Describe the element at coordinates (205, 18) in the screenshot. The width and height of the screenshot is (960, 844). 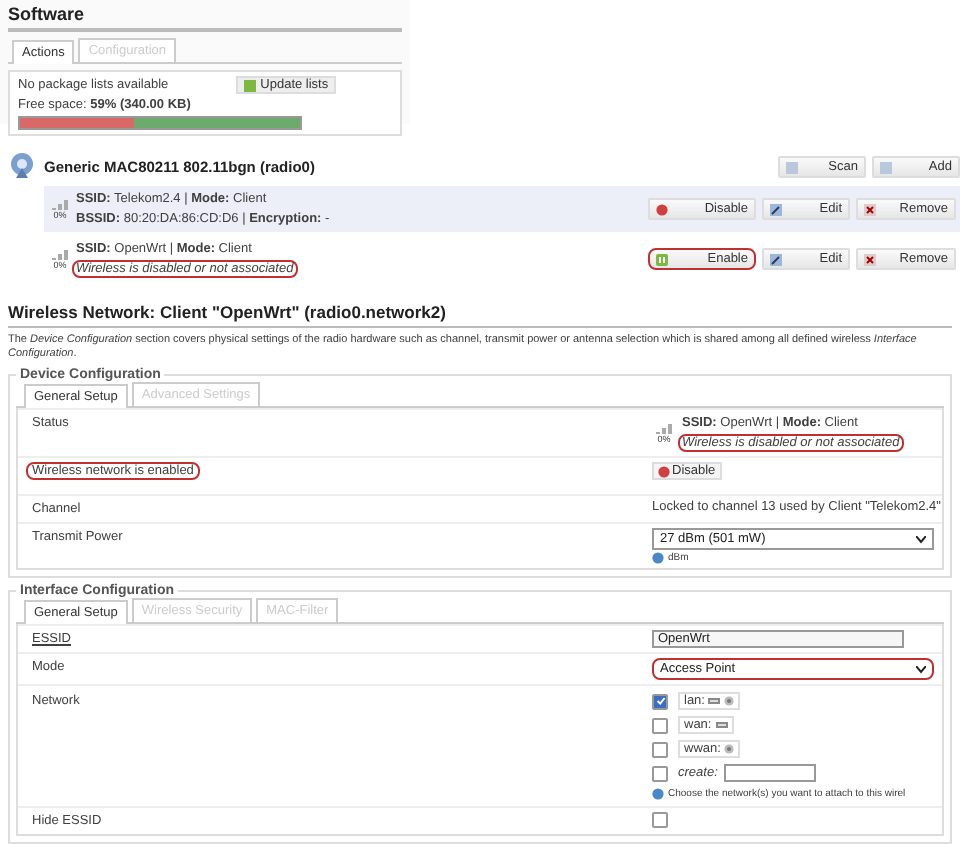
I see `page-title: Software` at that location.